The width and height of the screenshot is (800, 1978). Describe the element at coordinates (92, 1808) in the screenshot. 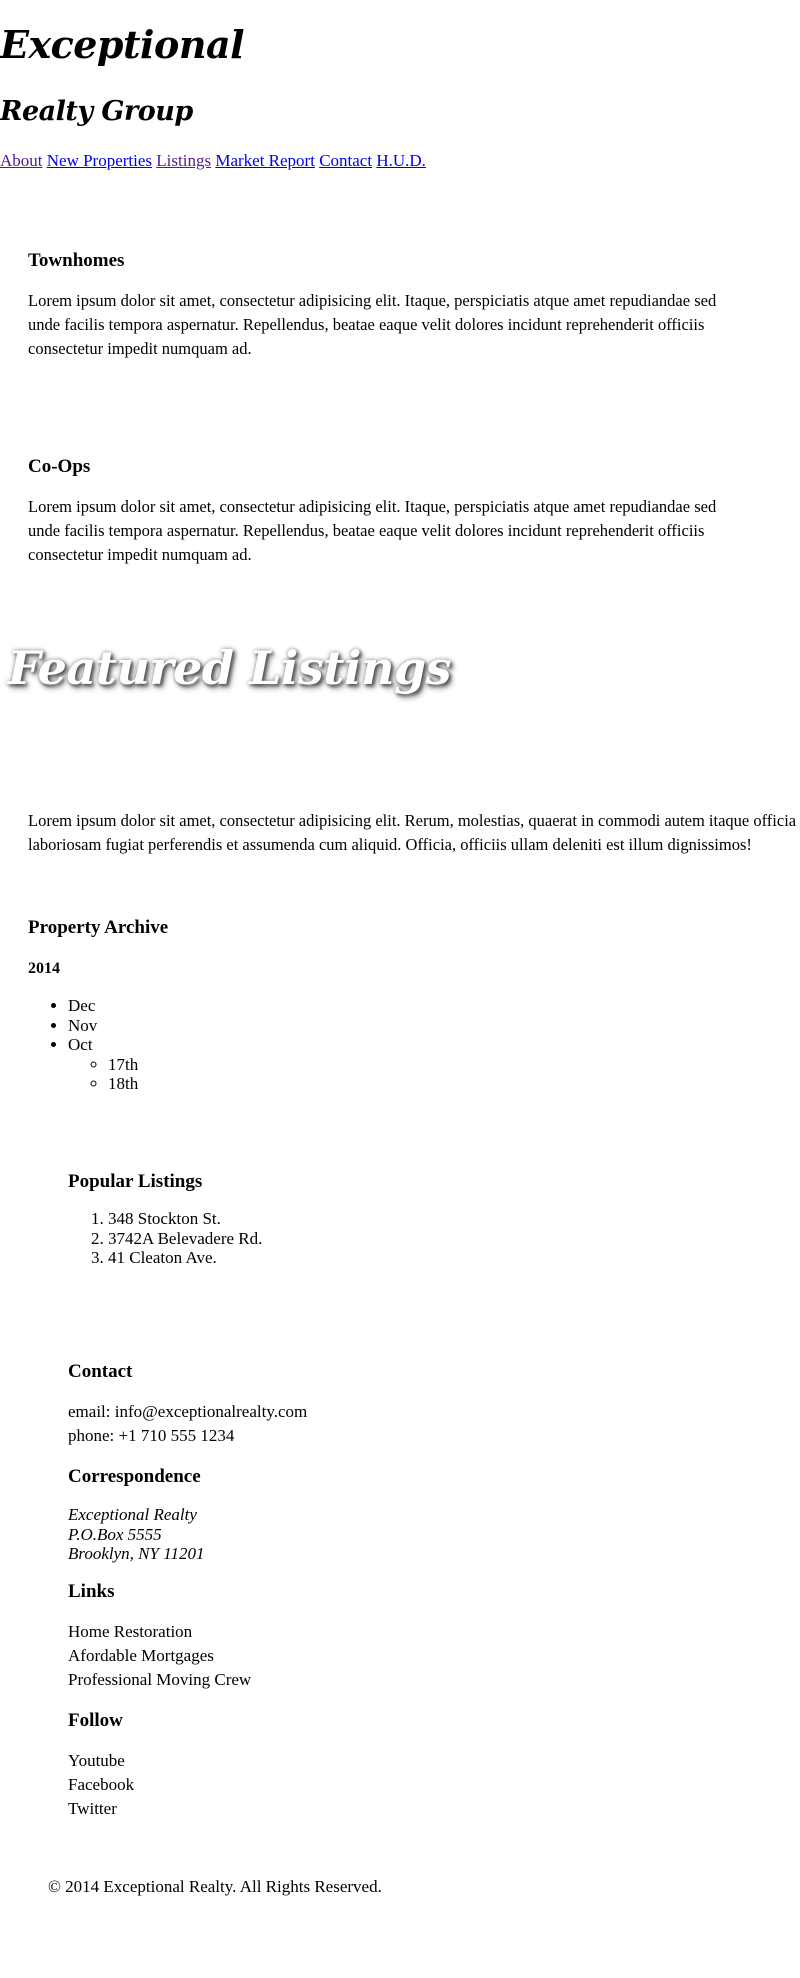

I see `follow-twitter: Twitter` at that location.